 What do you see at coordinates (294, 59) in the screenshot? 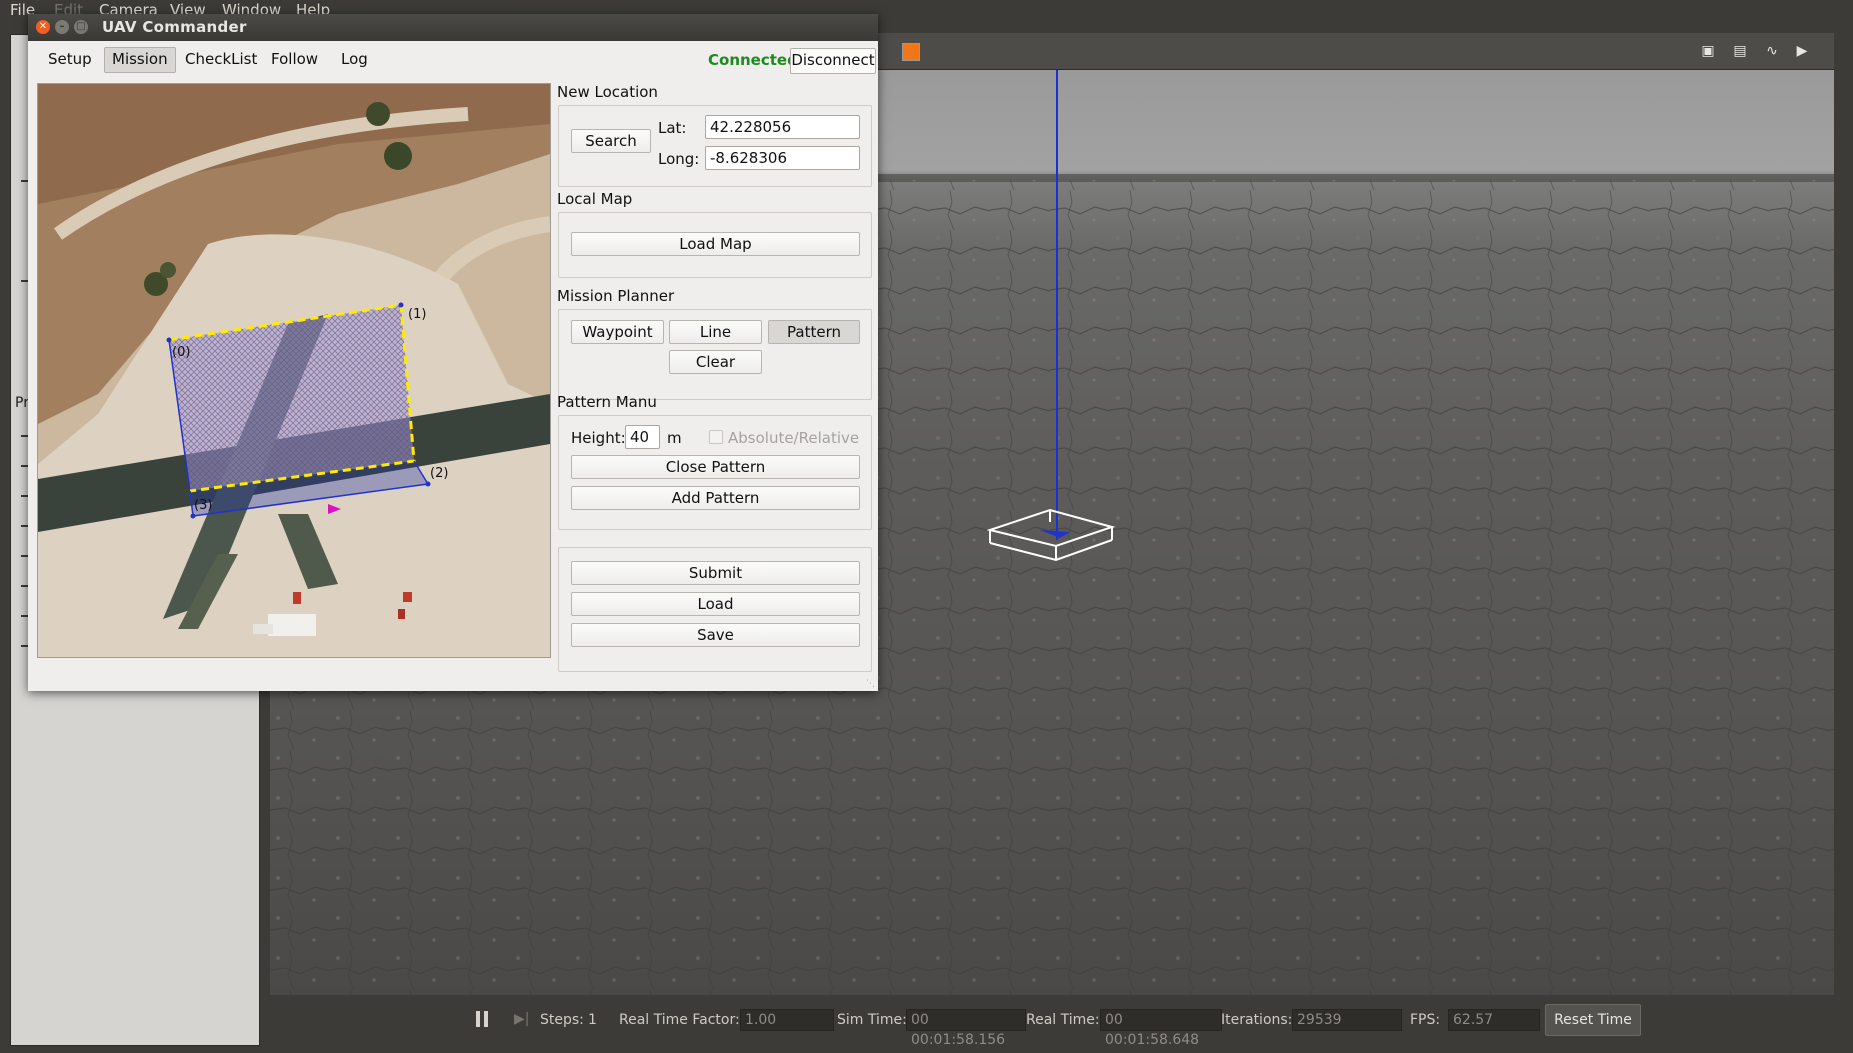
I see `tab-follow: Follow` at bounding box center [294, 59].